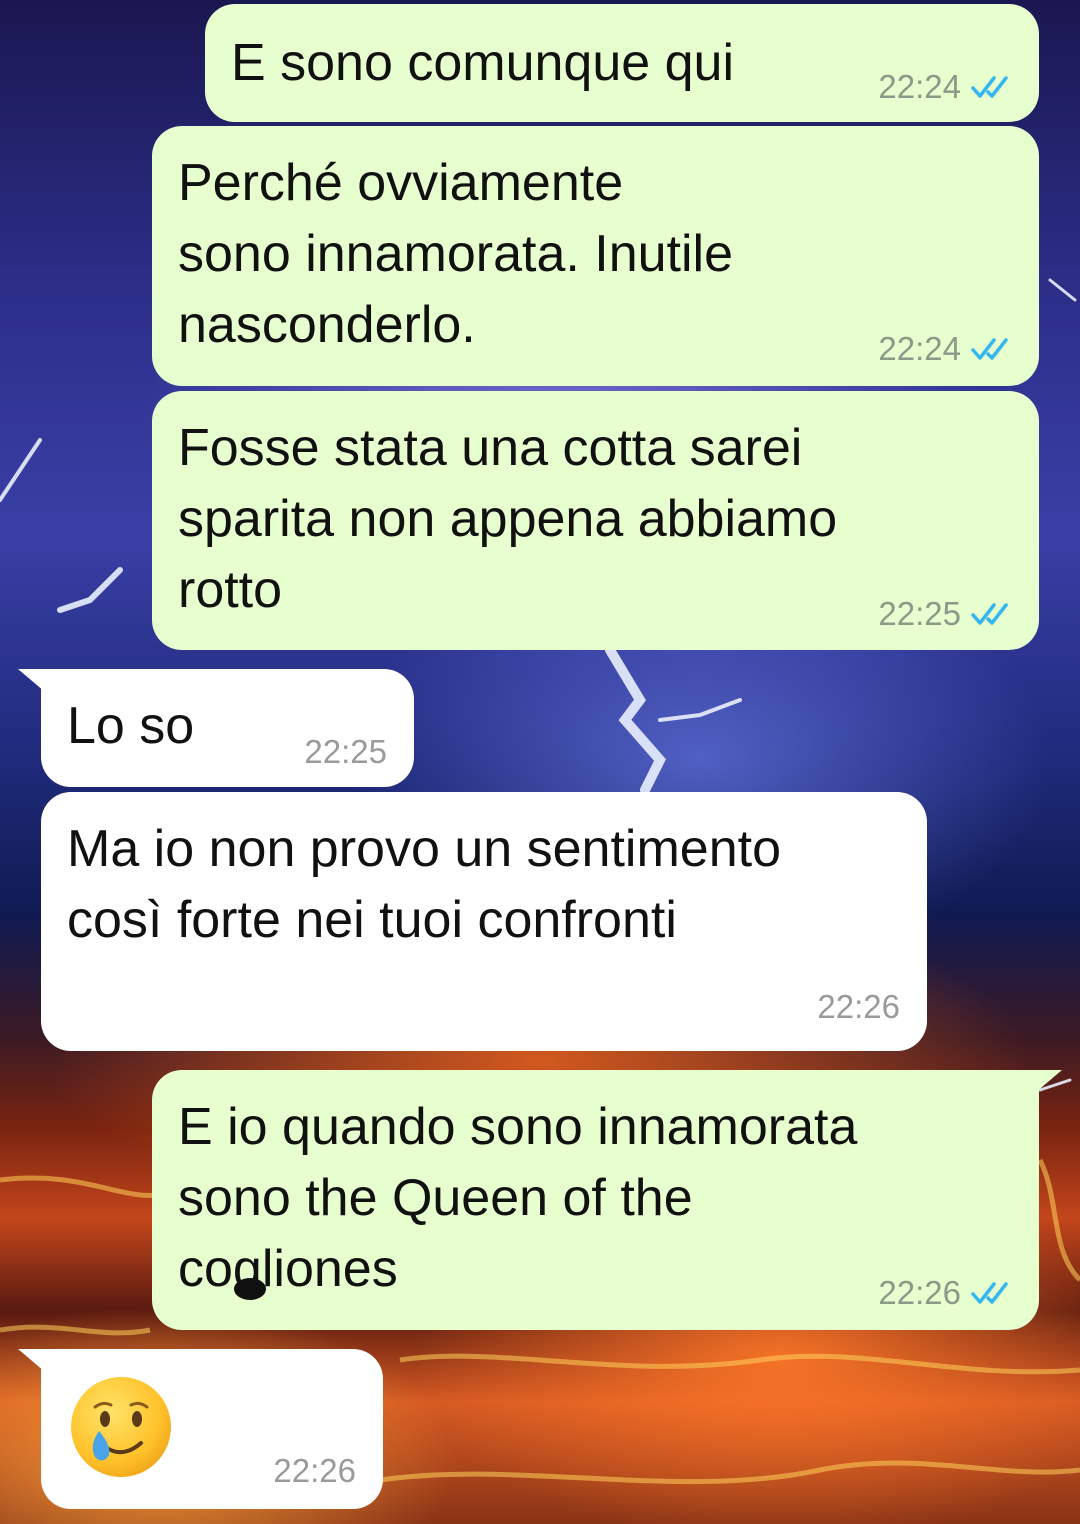 This screenshot has width=1080, height=1524. I want to click on message-bubble-outgoing: E sono comunque qui 22:24, so click(622, 63).